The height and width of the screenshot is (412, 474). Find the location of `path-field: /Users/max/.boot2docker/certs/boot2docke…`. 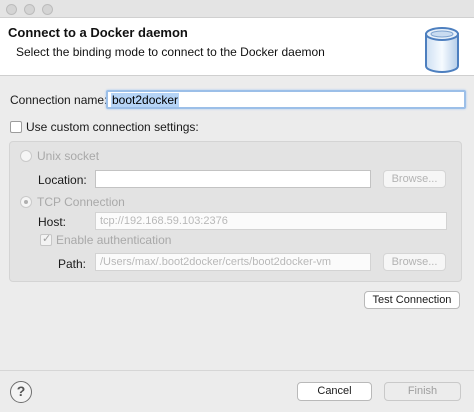

path-field: /Users/max/.boot2docker/certs/boot2docke… is located at coordinates (233, 262).